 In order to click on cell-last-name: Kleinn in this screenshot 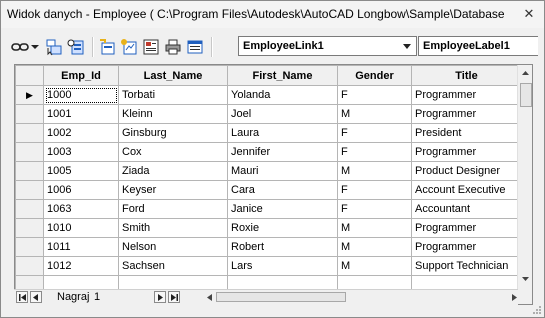, I will do `click(173, 114)`.